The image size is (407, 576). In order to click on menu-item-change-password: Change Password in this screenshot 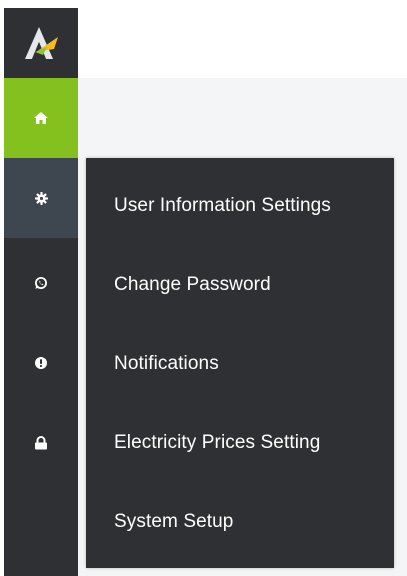, I will do `click(192, 285)`.